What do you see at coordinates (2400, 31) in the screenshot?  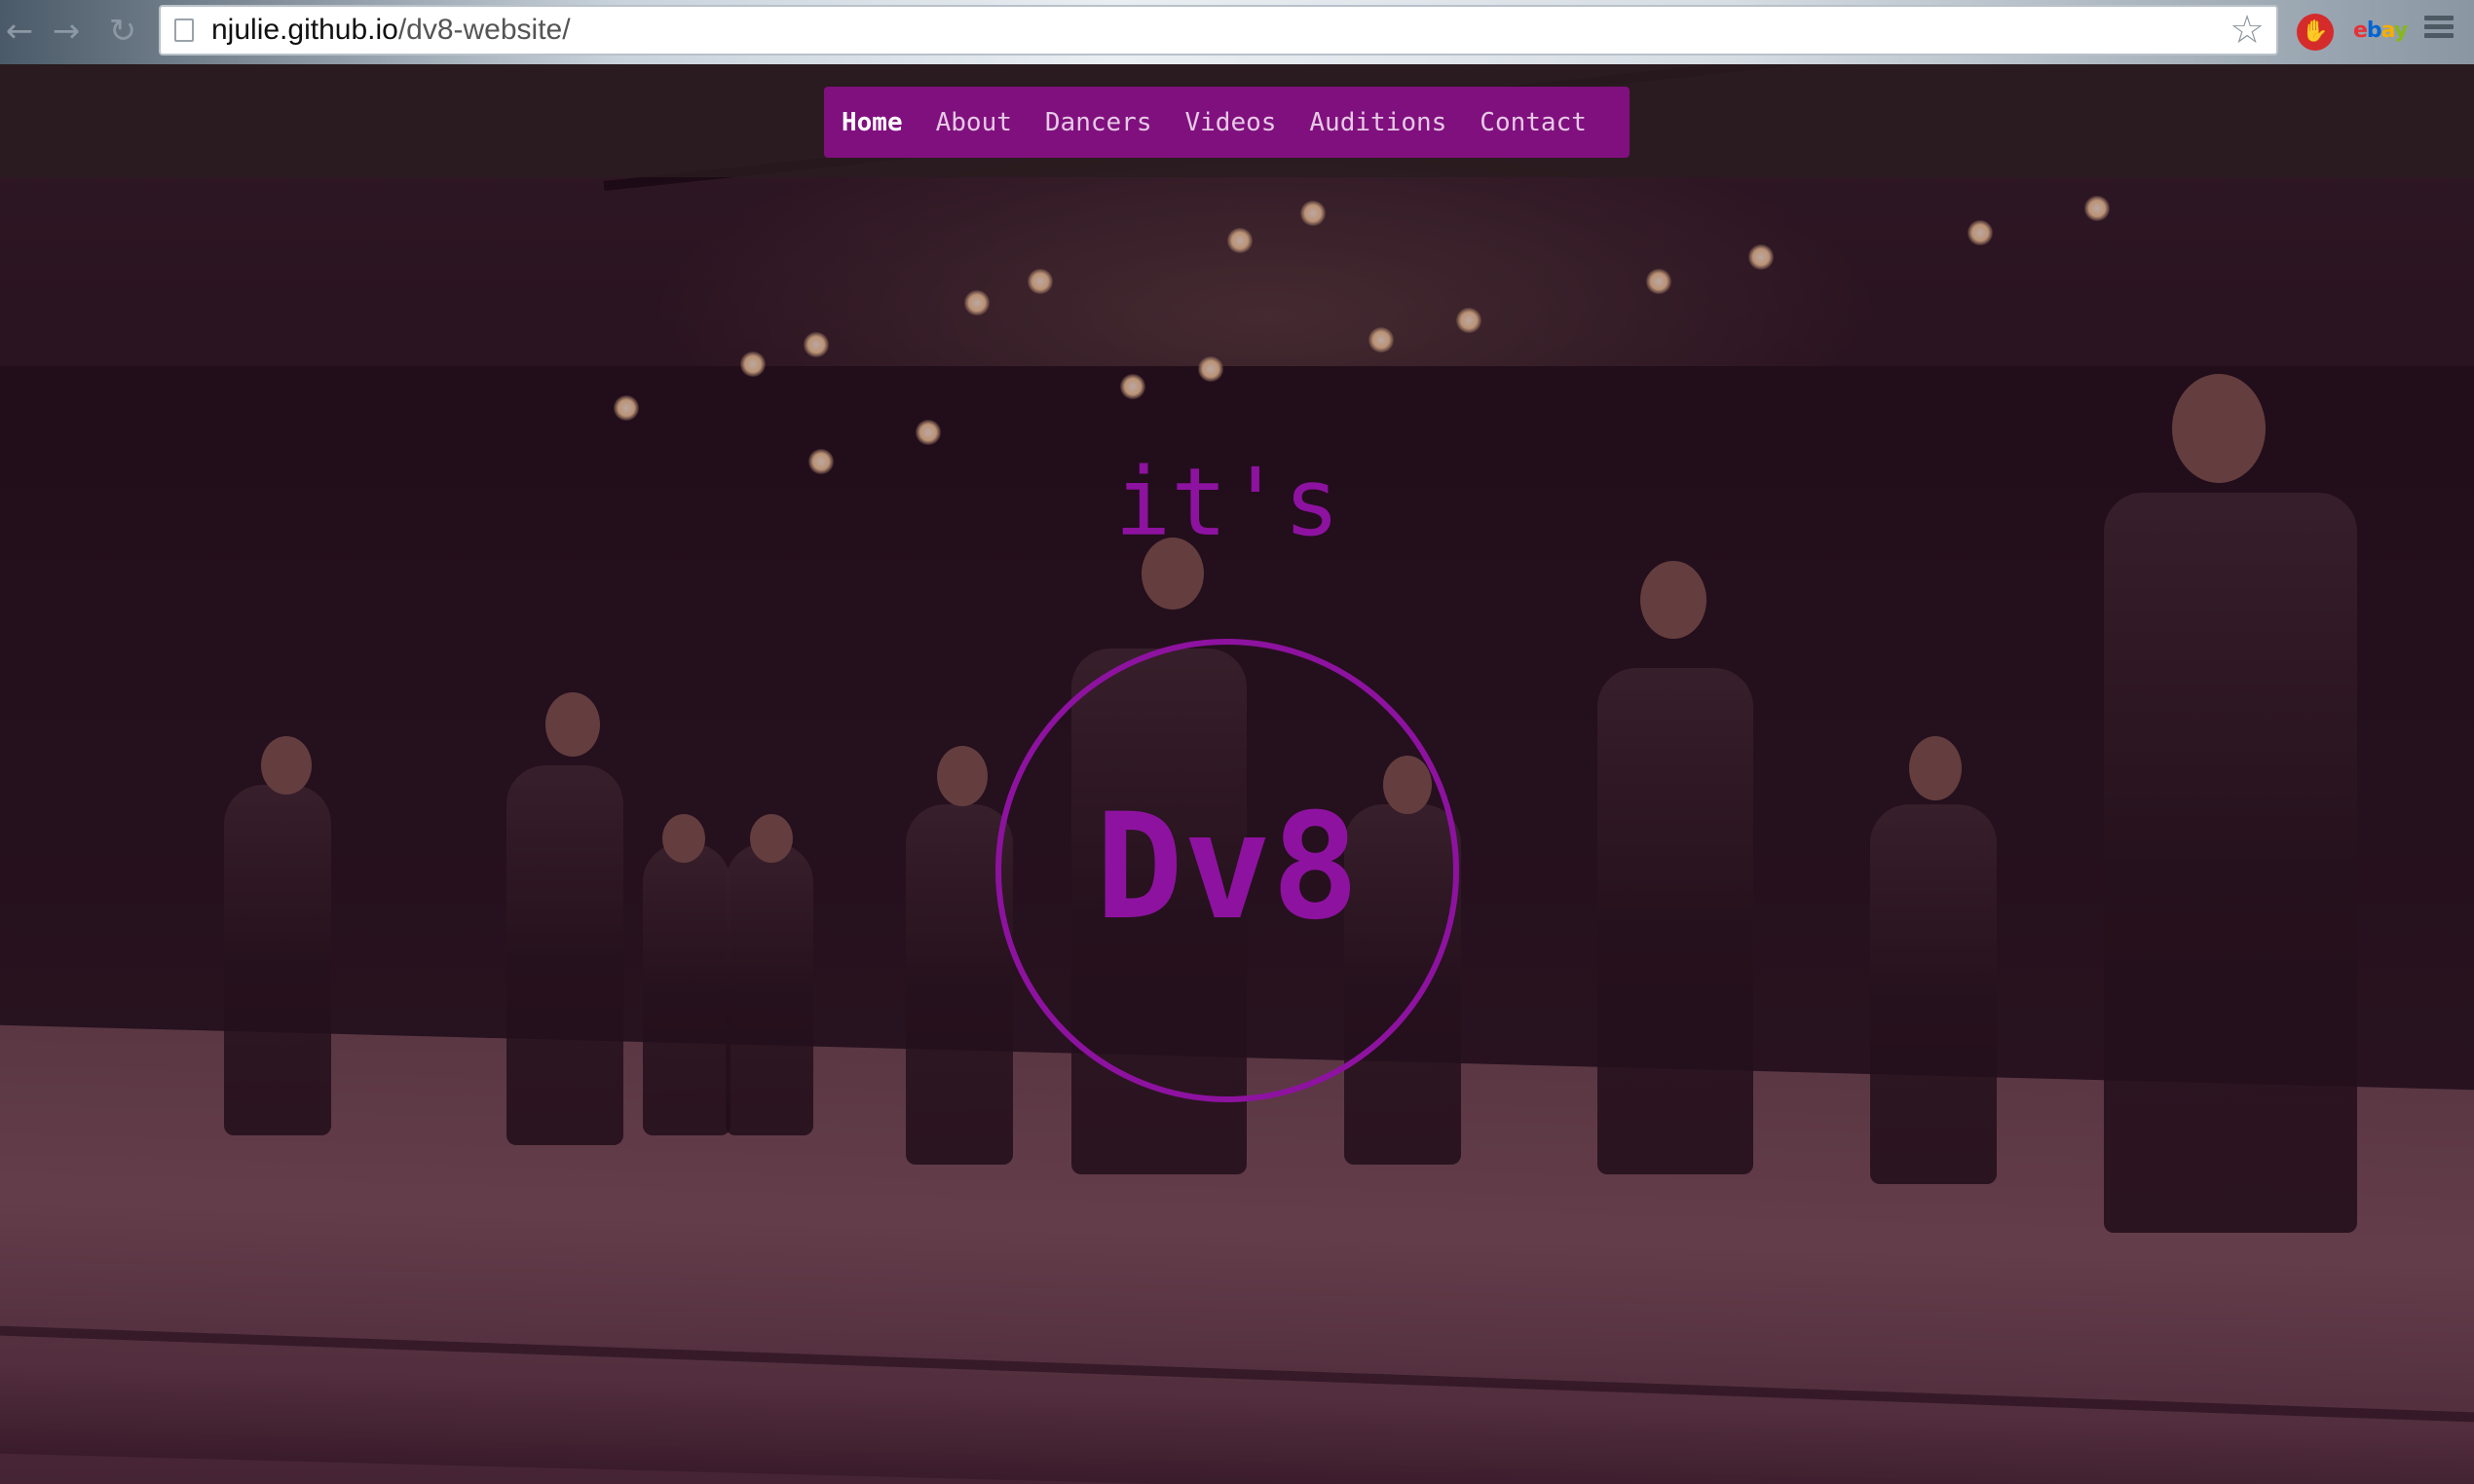 I see `ebay-letter: y` at bounding box center [2400, 31].